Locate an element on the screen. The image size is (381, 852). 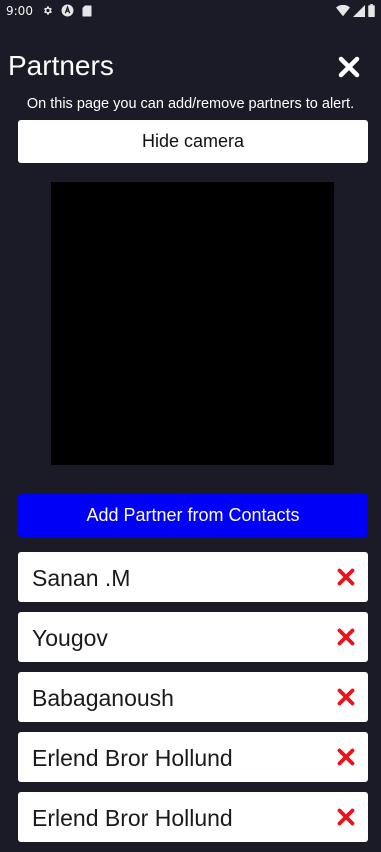
sd-card-icon is located at coordinates (87, 10).